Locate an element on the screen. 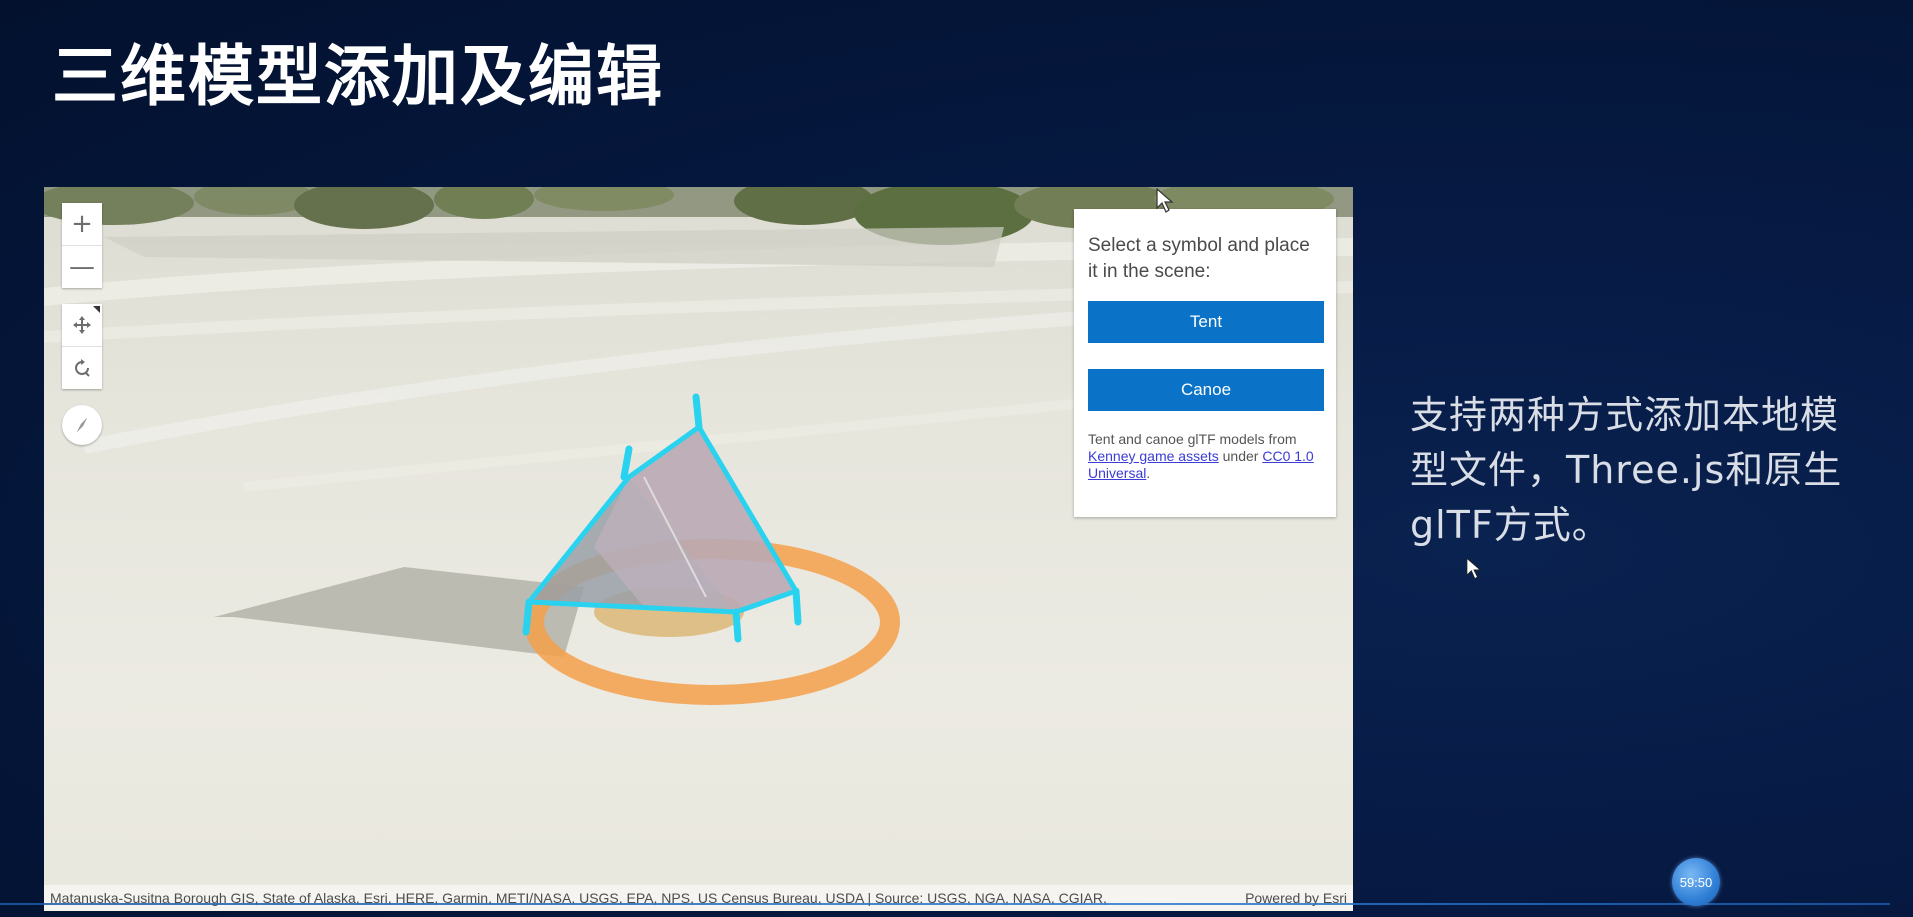 This screenshot has height=917, width=1913. zoom-out-button: — is located at coordinates (82, 266).